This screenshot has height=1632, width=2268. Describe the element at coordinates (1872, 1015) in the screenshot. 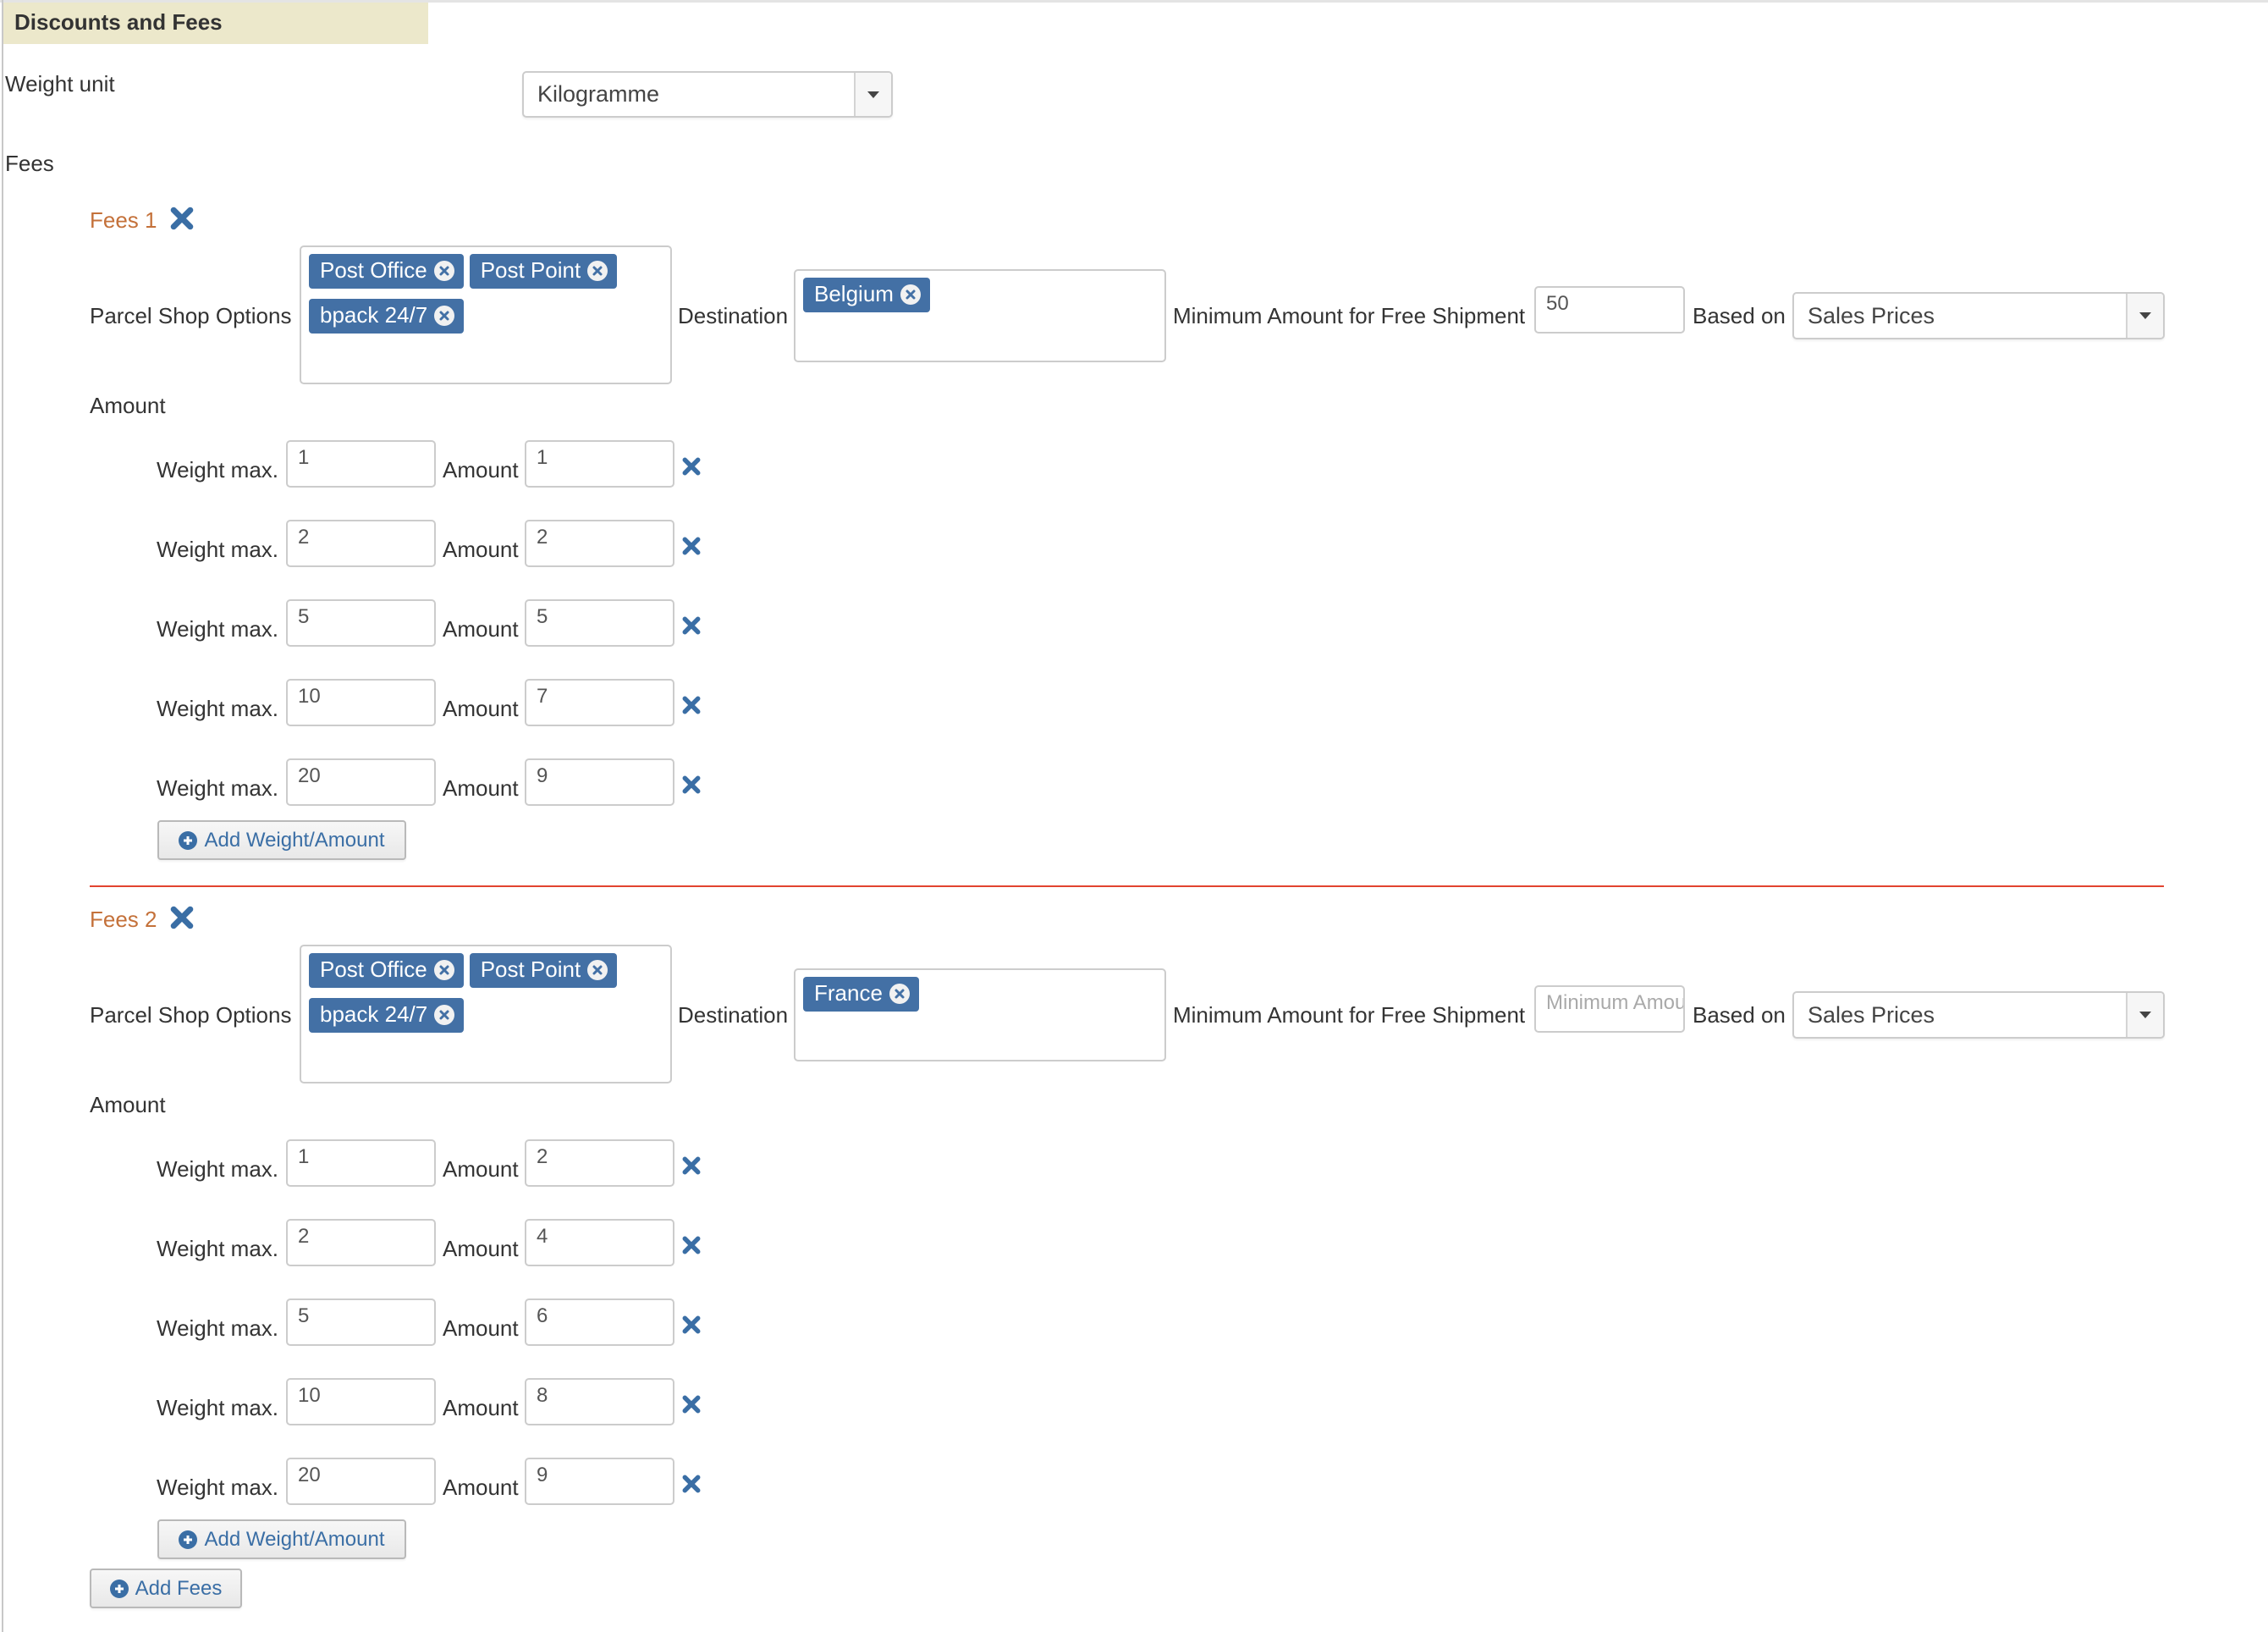

I see `based-on-value: Sales Prices` at that location.